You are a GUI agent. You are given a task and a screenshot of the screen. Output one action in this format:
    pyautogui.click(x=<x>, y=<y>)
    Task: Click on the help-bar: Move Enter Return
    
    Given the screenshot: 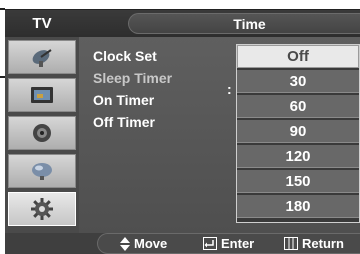 What is the action you would take?
    pyautogui.click(x=228, y=243)
    